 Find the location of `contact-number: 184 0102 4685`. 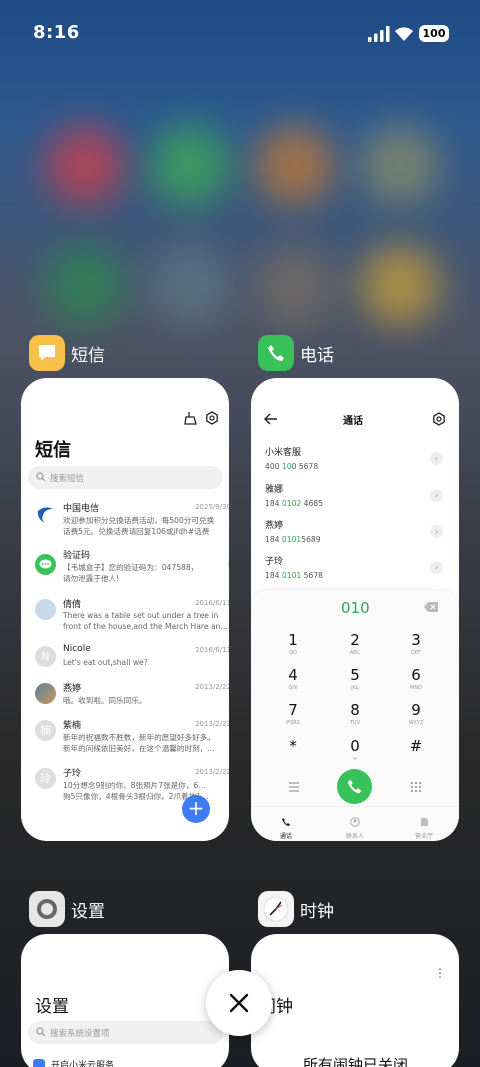

contact-number: 184 0102 4685 is located at coordinates (294, 503).